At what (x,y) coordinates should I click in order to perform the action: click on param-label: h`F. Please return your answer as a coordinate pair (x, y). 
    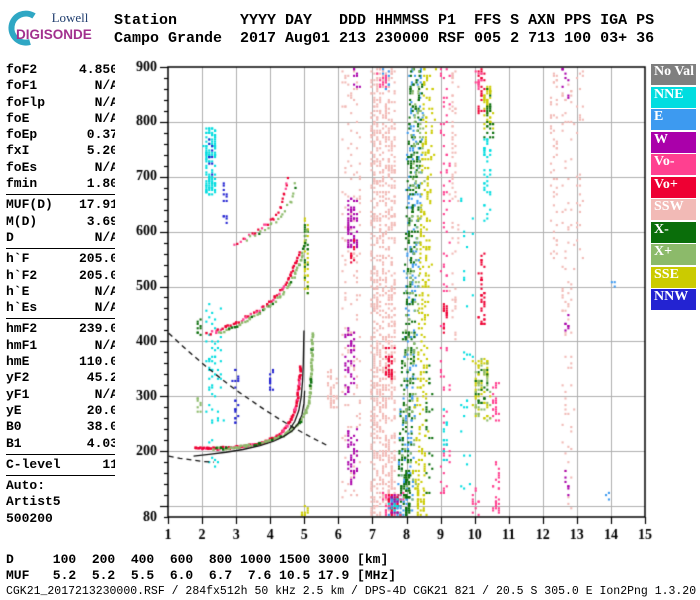
    Looking at the image, I should click on (18, 259).